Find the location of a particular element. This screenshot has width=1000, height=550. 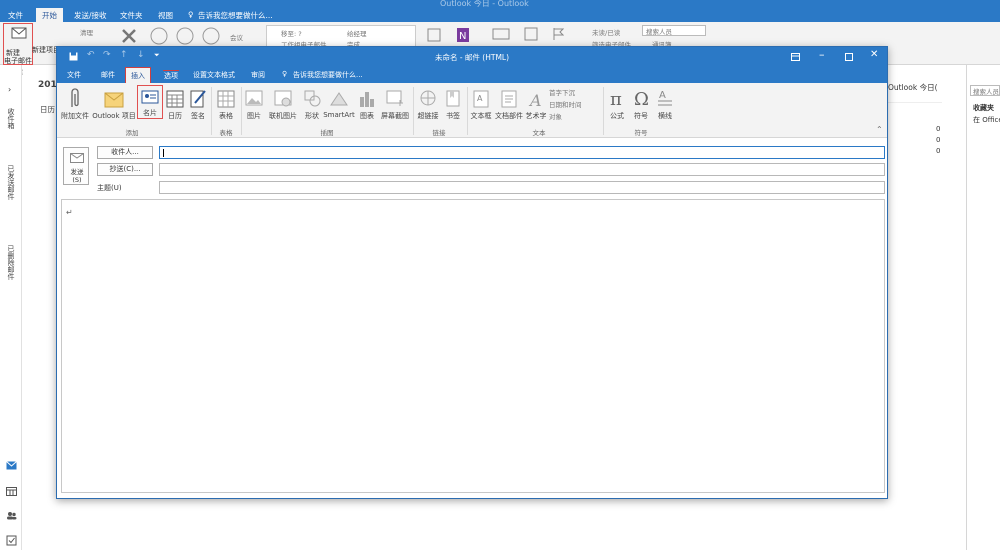

tab-insert: 插入 is located at coordinates (138, 75).